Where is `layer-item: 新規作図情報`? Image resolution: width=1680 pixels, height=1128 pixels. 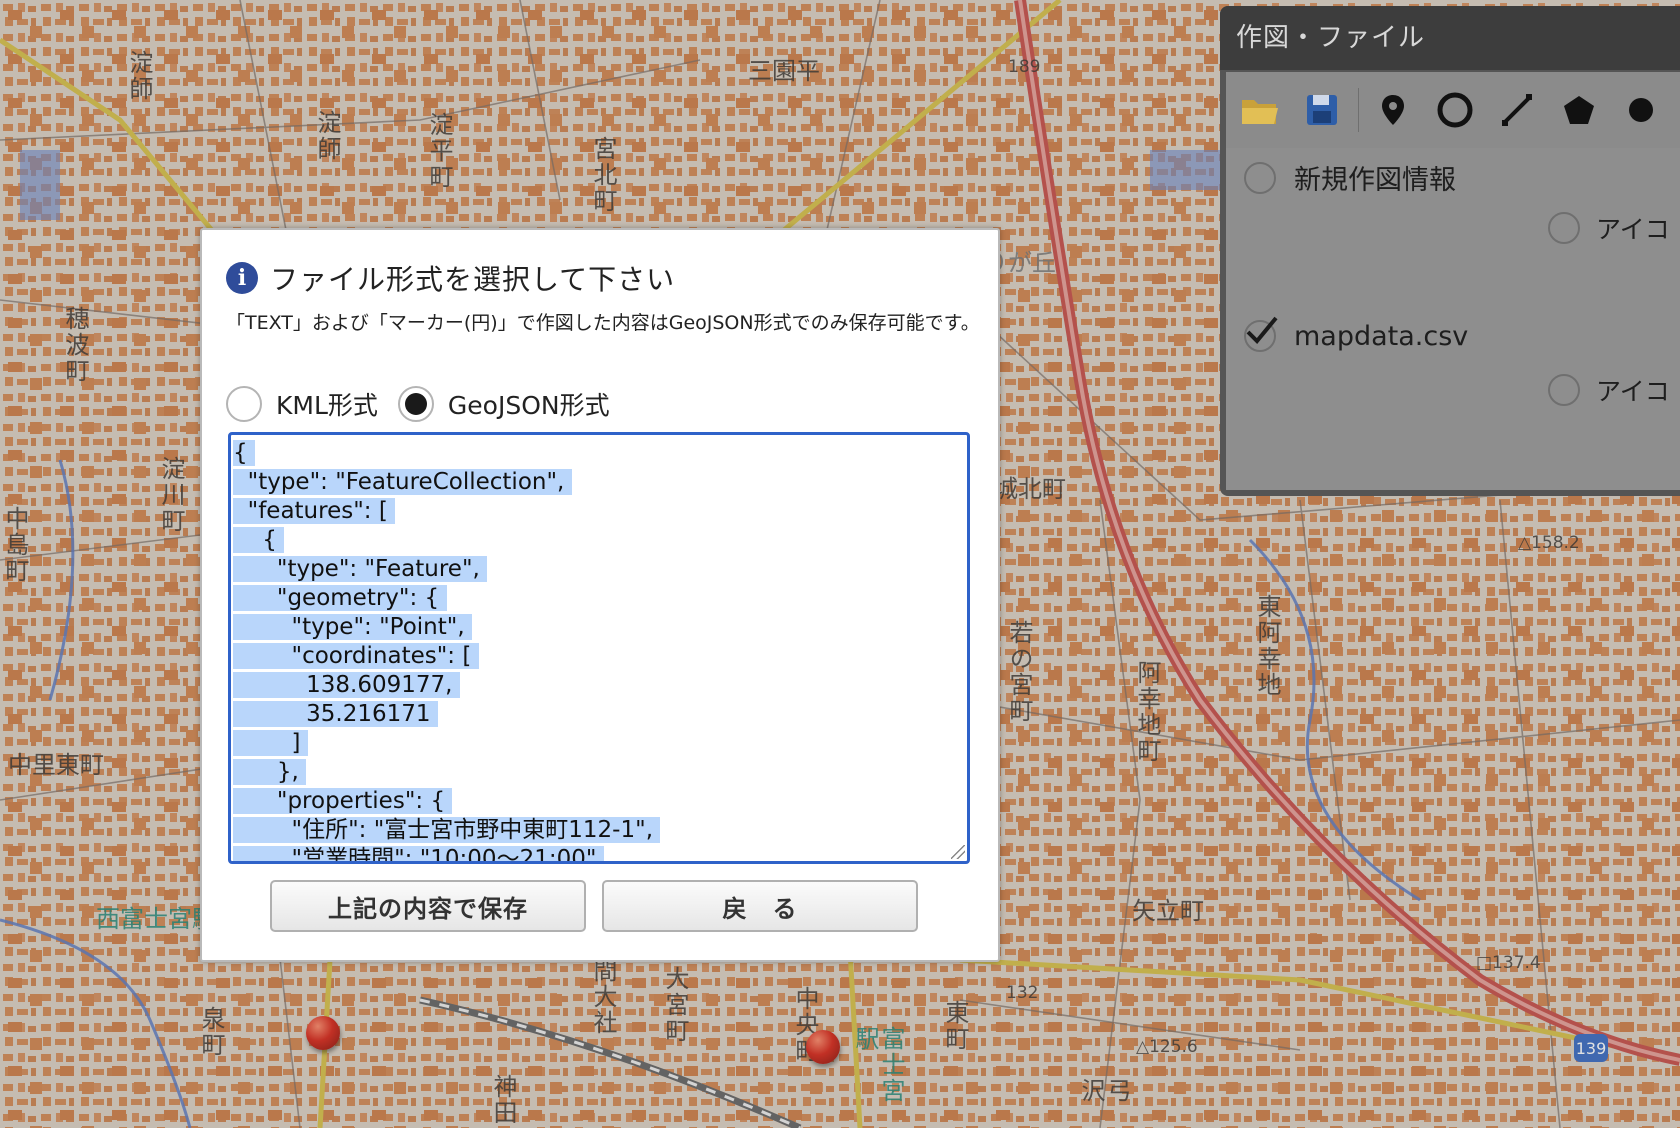 layer-item: 新規作図情報 is located at coordinates (1350, 177).